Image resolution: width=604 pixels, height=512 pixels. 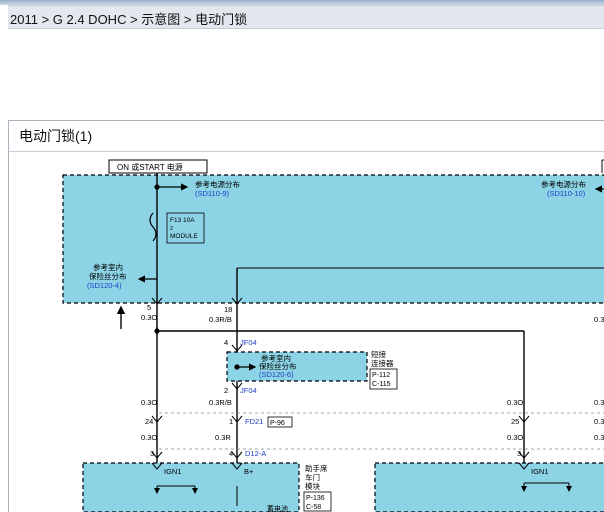 What do you see at coordinates (599, 319) in the screenshot?
I see `wire-right-top-gauge: 0.3` at bounding box center [599, 319].